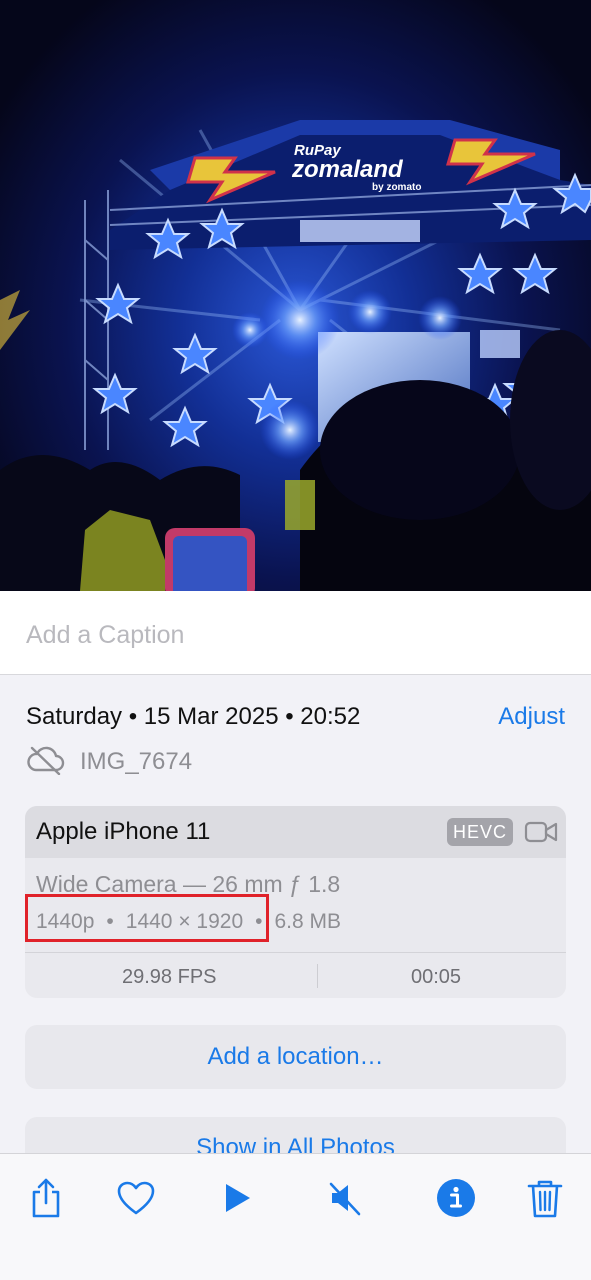  Describe the element at coordinates (531, 717) in the screenshot. I see `adjust-button: Adjust` at that location.